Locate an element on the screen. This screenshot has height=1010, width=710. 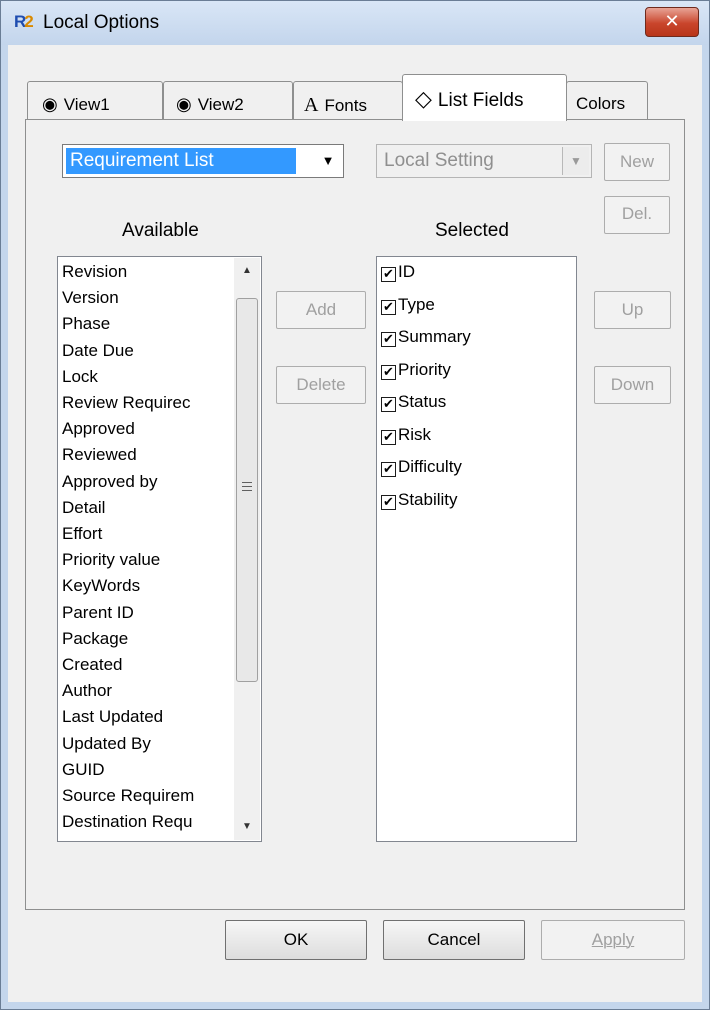
list-item: Last Updated is located at coordinates (112, 717).